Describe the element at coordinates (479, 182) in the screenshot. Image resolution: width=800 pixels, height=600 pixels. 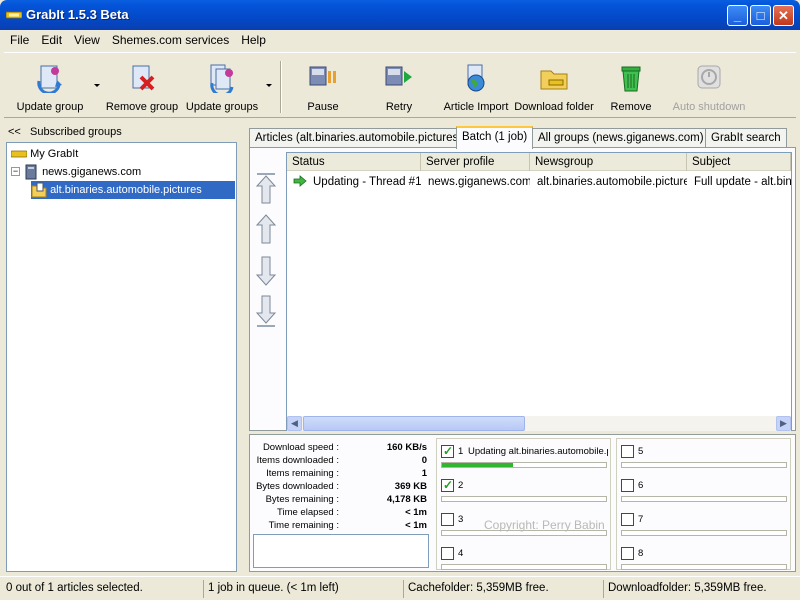
I see `row-server: news.giganews.com` at that location.